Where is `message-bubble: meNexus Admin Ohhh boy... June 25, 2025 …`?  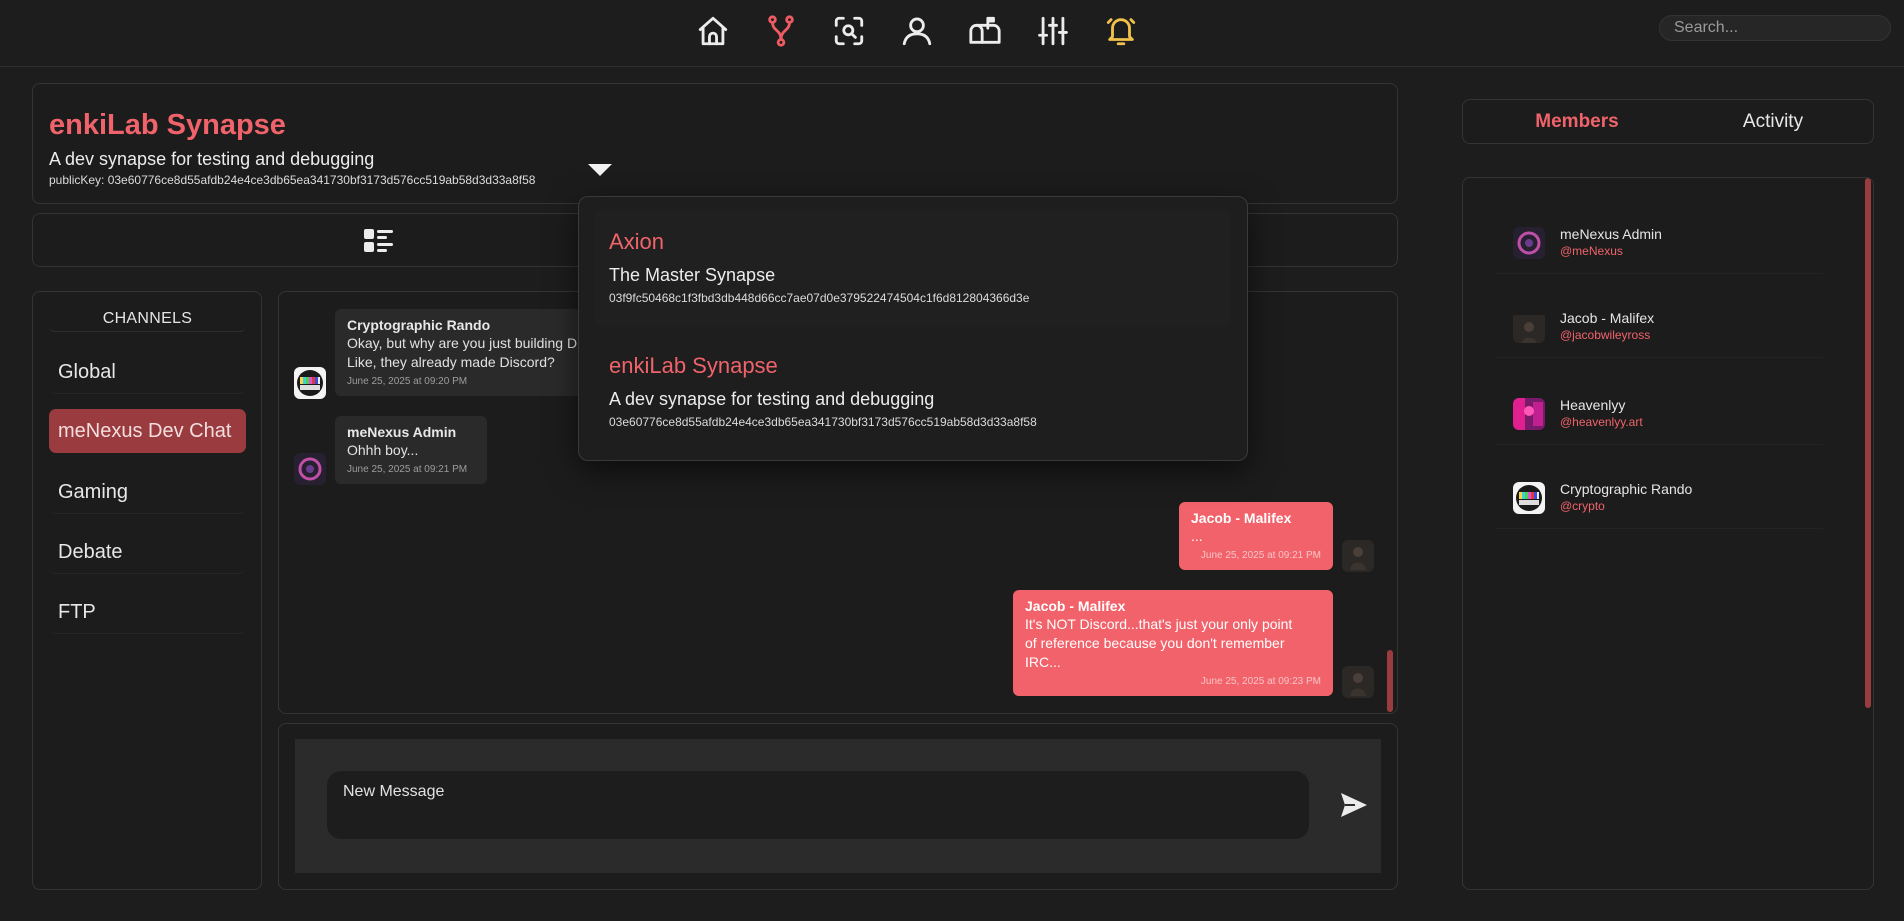
message-bubble: meNexus Admin Ohhh boy... June 25, 2025 … is located at coordinates (411, 450).